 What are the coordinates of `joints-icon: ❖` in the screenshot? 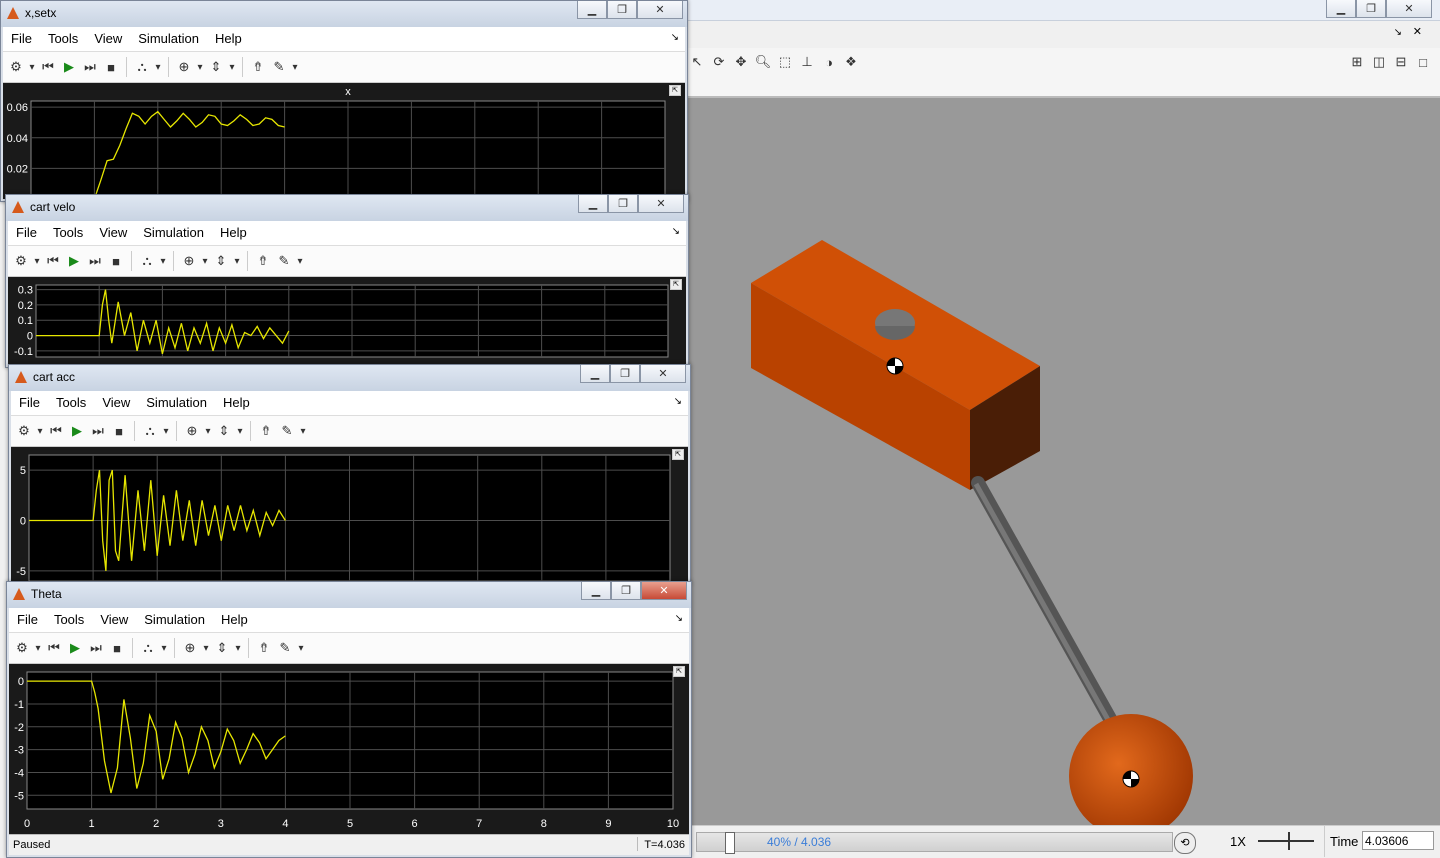 It's located at (851, 62).